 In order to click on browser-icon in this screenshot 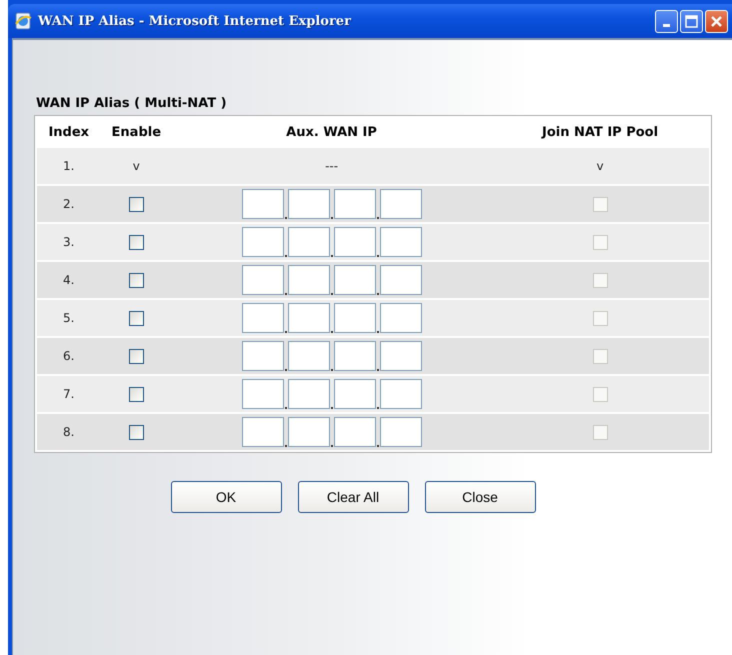, I will do `click(23, 21)`.